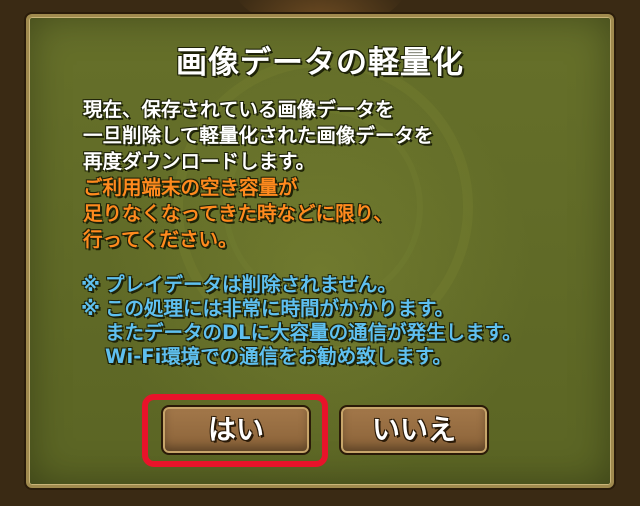 Image resolution: width=640 pixels, height=506 pixels. I want to click on note-row-2: ※ この処理には非常に時間がかかります。, so click(346, 309).